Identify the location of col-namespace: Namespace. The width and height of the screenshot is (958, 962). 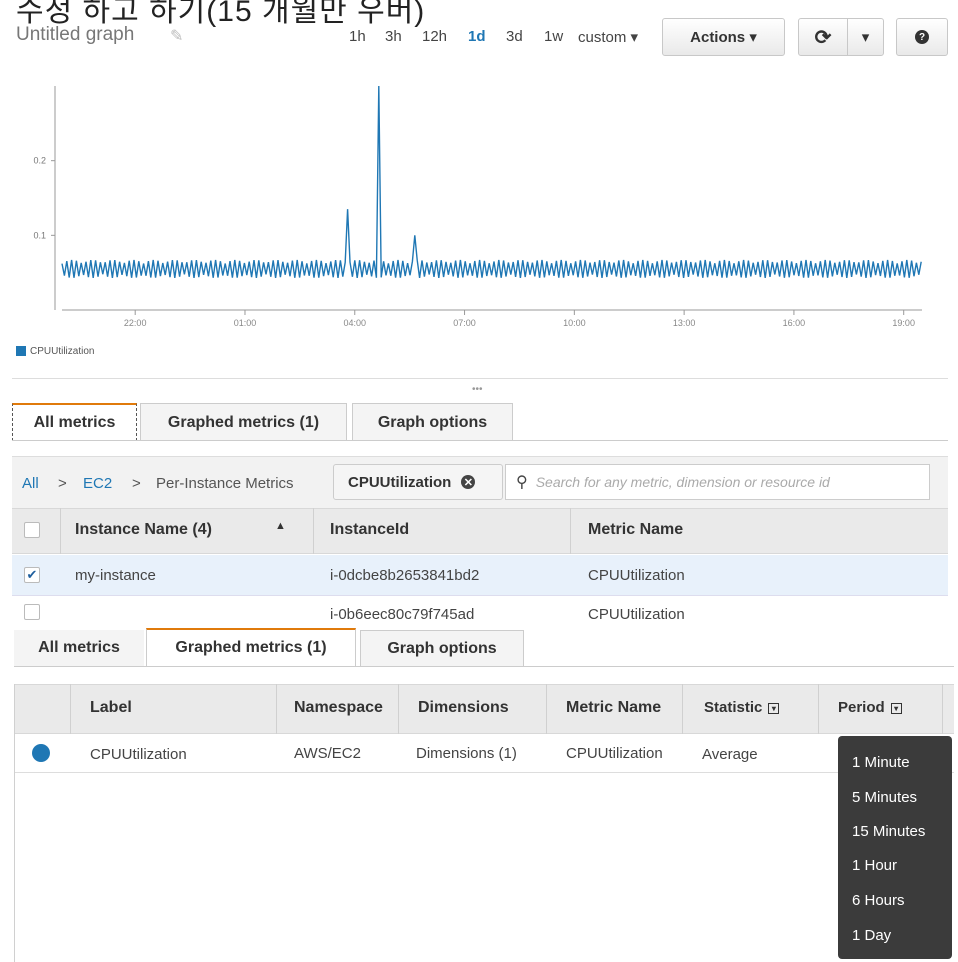
(338, 708).